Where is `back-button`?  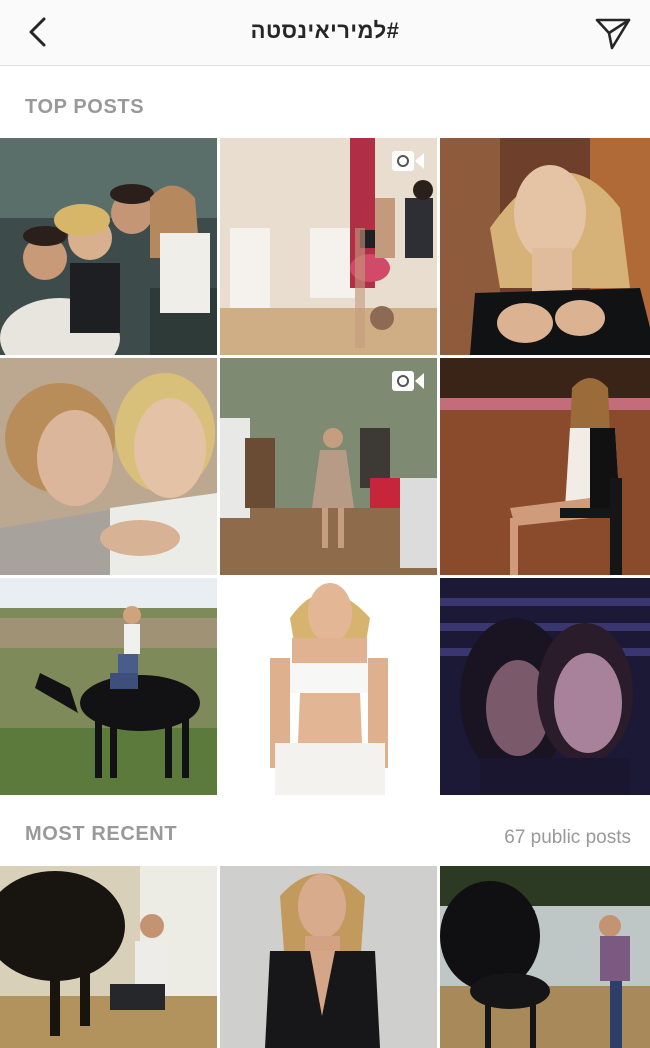
back-button is located at coordinates (40, 32).